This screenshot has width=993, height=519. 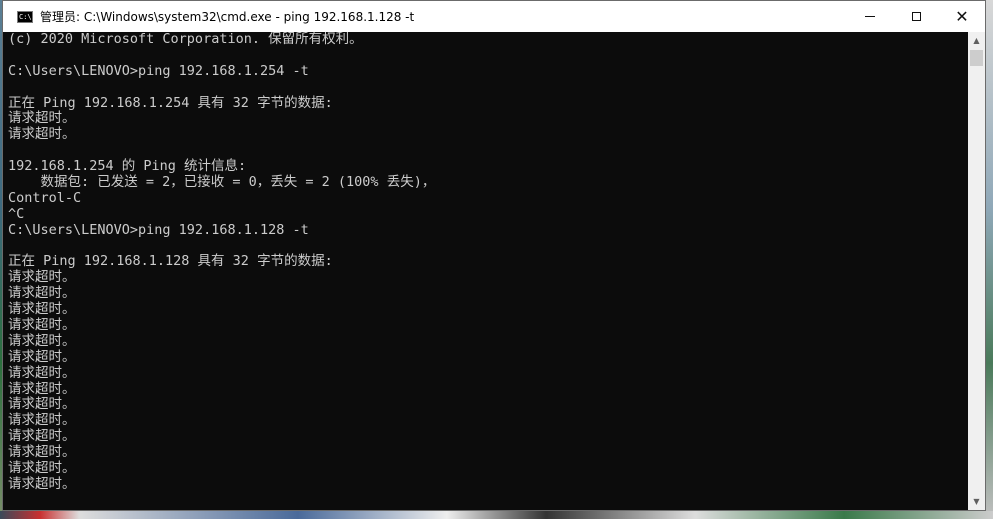 I want to click on console-line: Control-C, so click(x=45, y=197).